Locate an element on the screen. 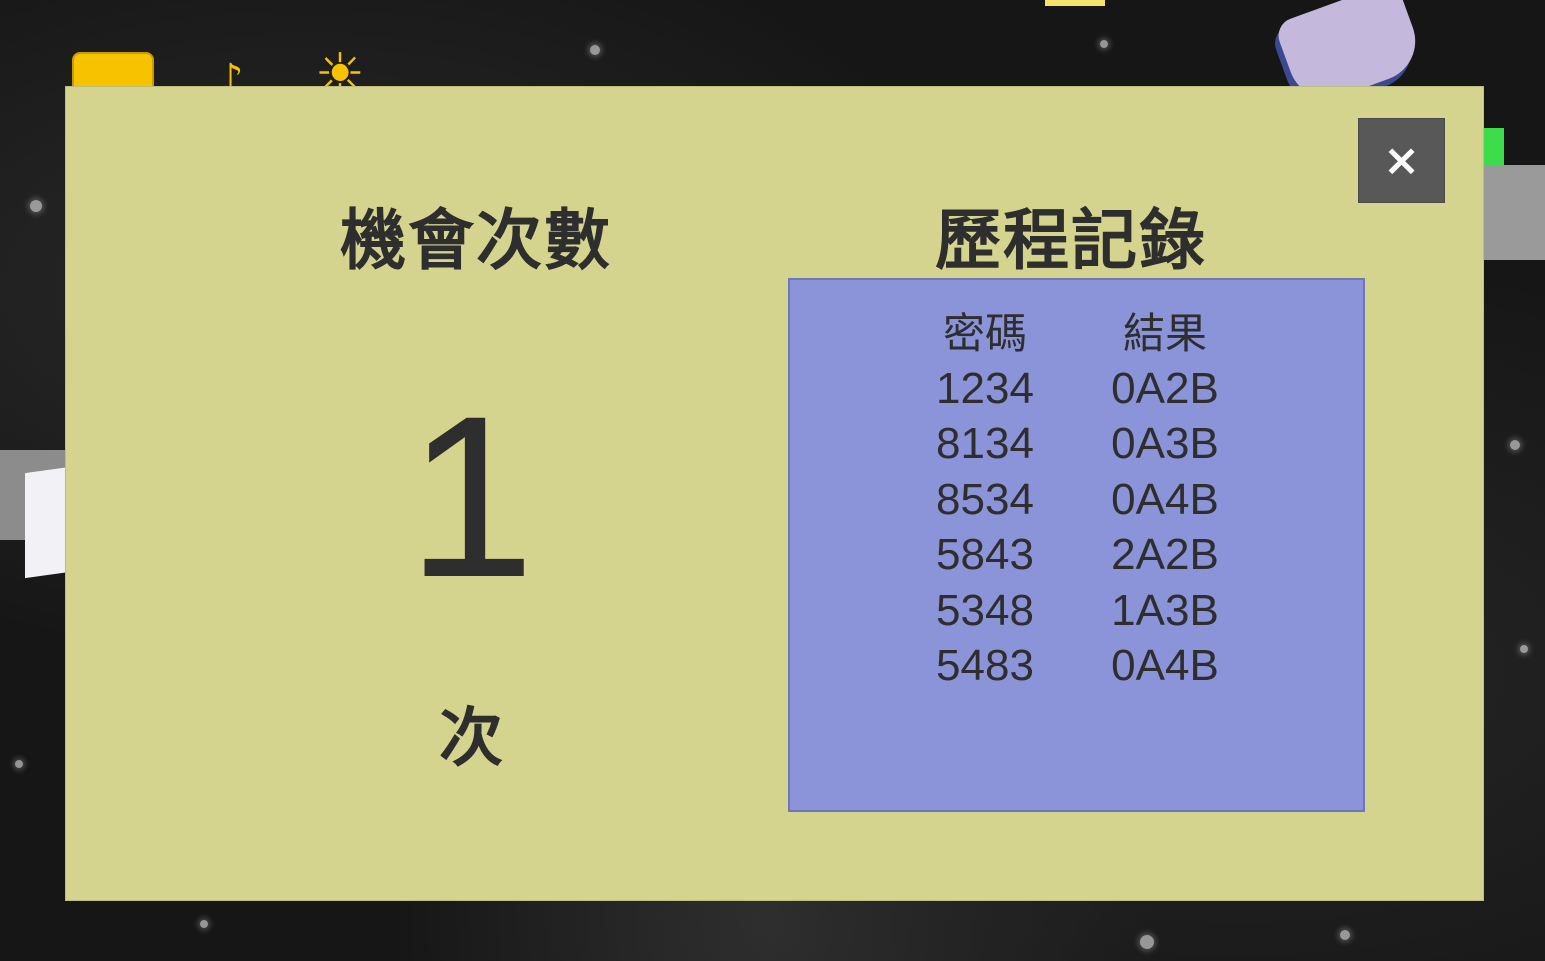  close-icon: × is located at coordinates (1401, 160).